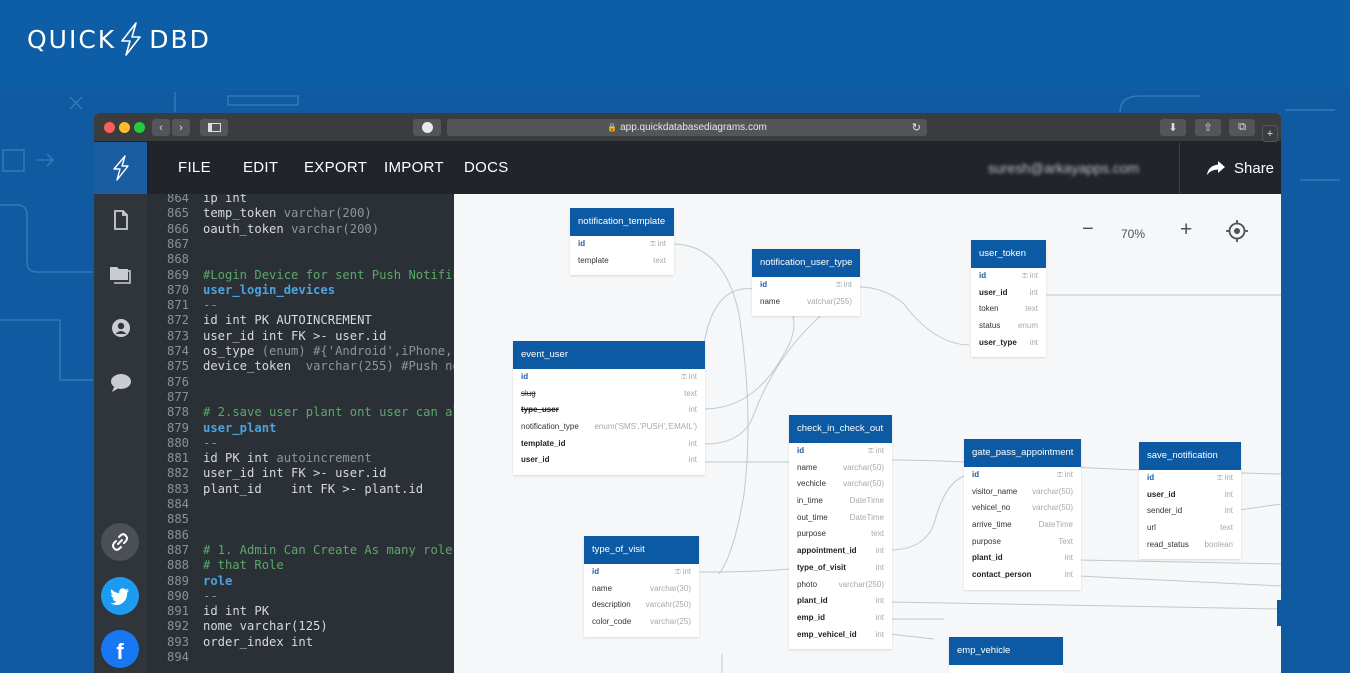  What do you see at coordinates (120, 168) in the screenshot?
I see `app-logo-button` at bounding box center [120, 168].